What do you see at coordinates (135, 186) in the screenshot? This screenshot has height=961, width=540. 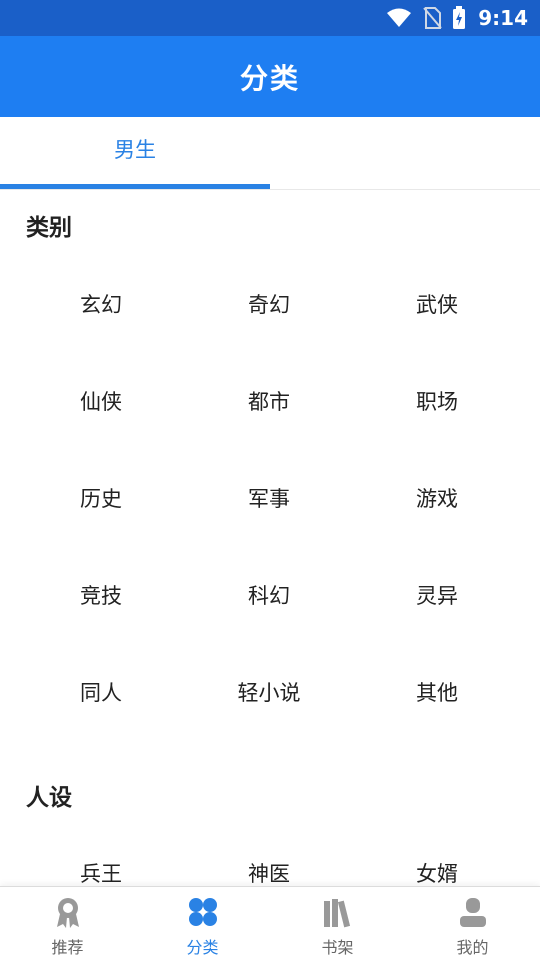 I see `tab-indicator` at bounding box center [135, 186].